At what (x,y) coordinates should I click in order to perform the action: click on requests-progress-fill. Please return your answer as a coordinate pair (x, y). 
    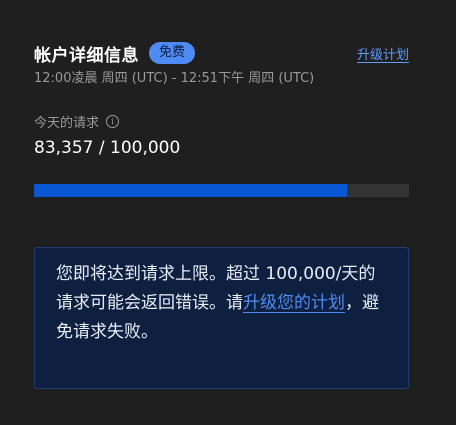
    Looking at the image, I should click on (190, 190).